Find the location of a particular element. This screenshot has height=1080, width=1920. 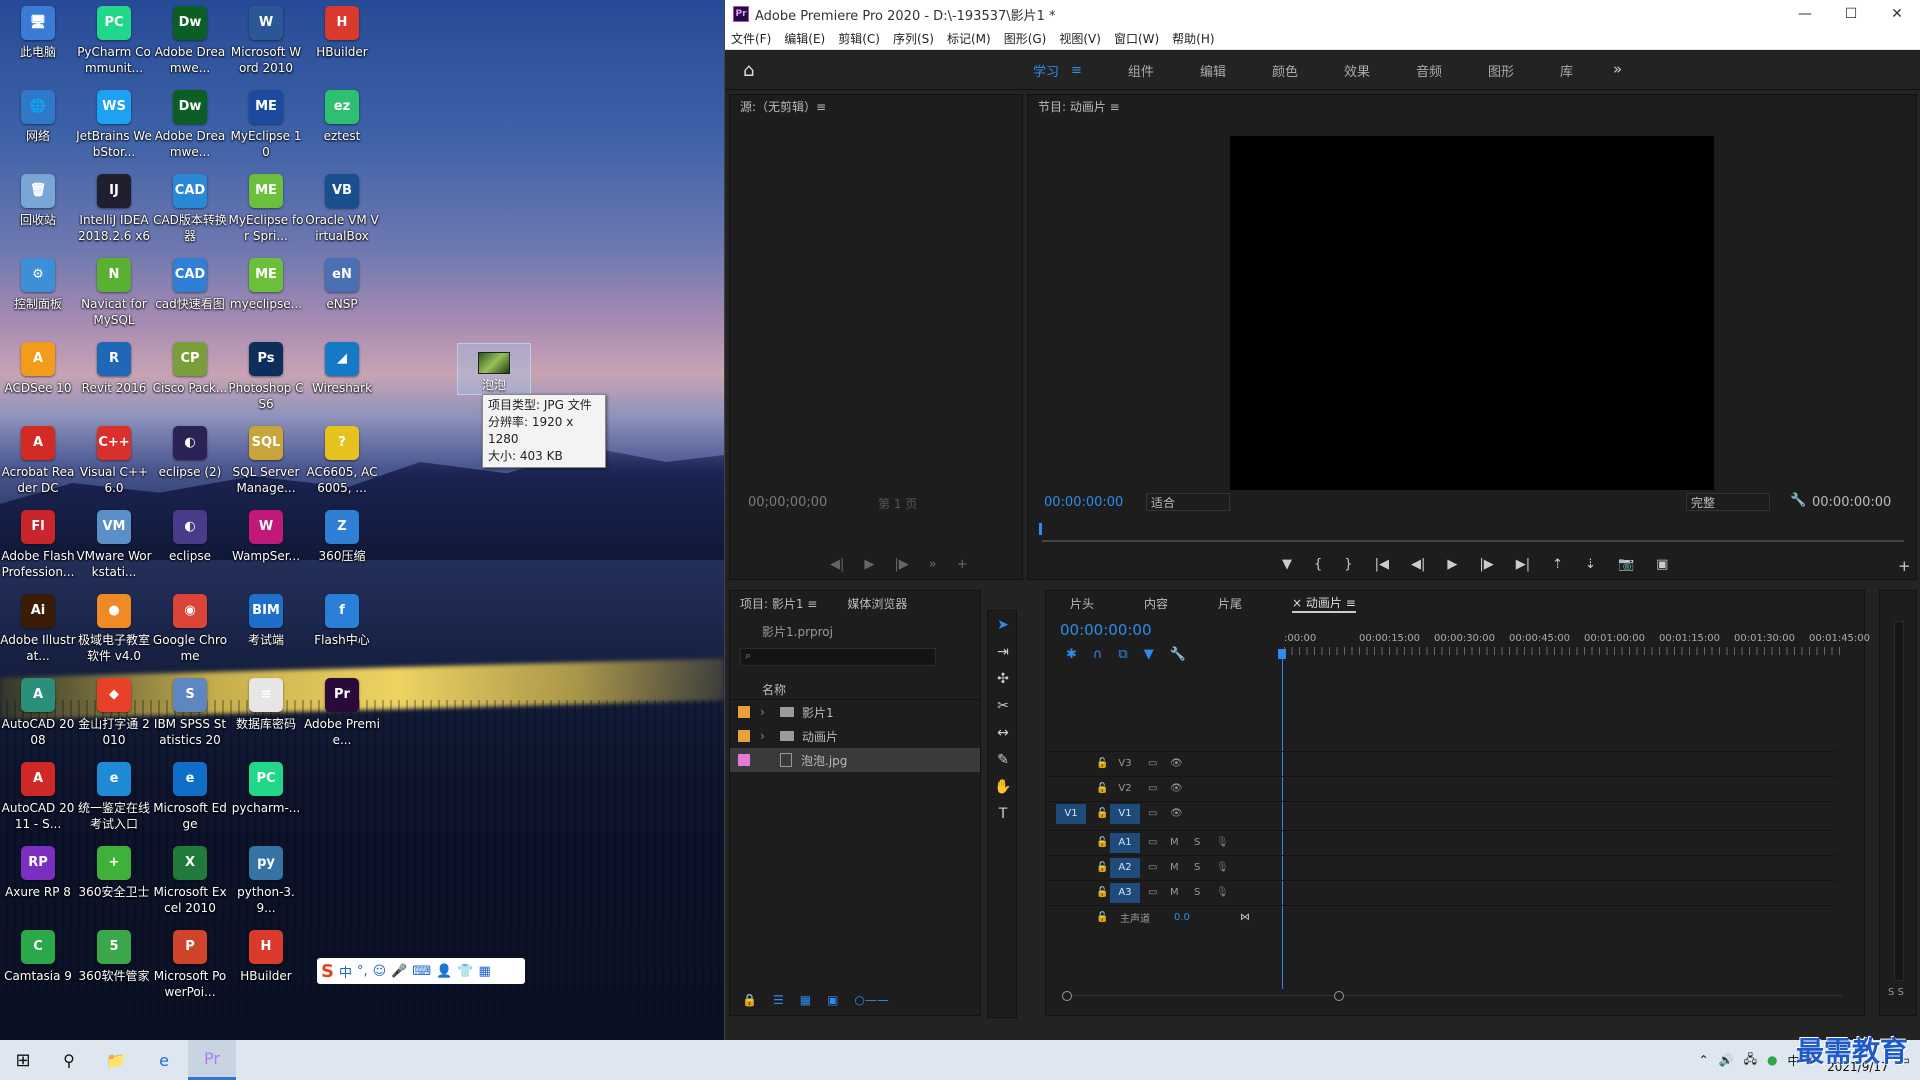

sogou-logo-icon: S is located at coordinates (327, 971).